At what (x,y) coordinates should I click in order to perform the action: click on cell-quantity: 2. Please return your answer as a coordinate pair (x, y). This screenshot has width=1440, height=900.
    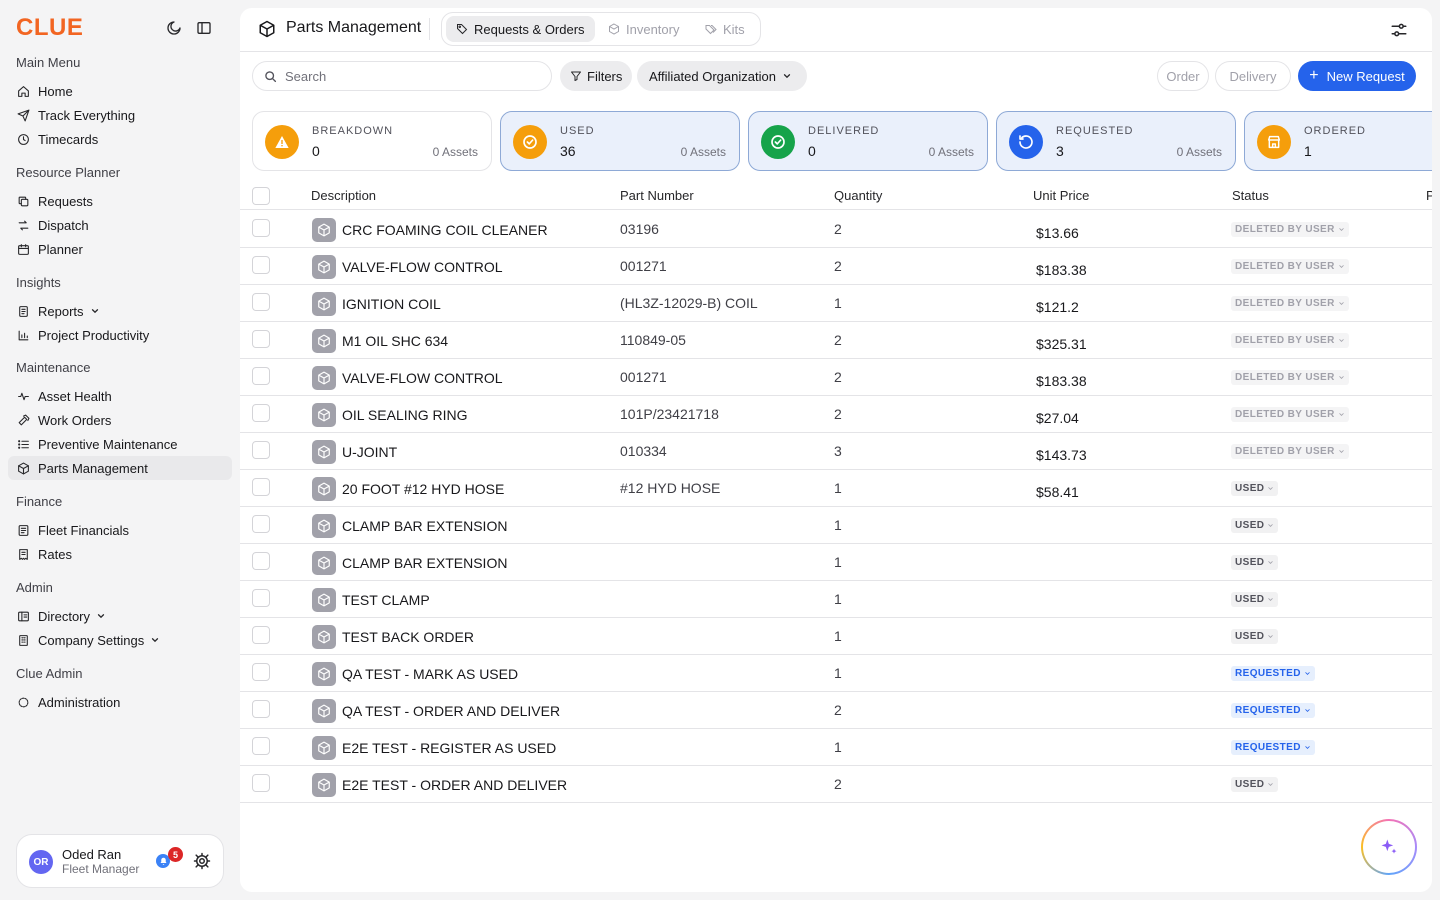
    Looking at the image, I should click on (838, 414).